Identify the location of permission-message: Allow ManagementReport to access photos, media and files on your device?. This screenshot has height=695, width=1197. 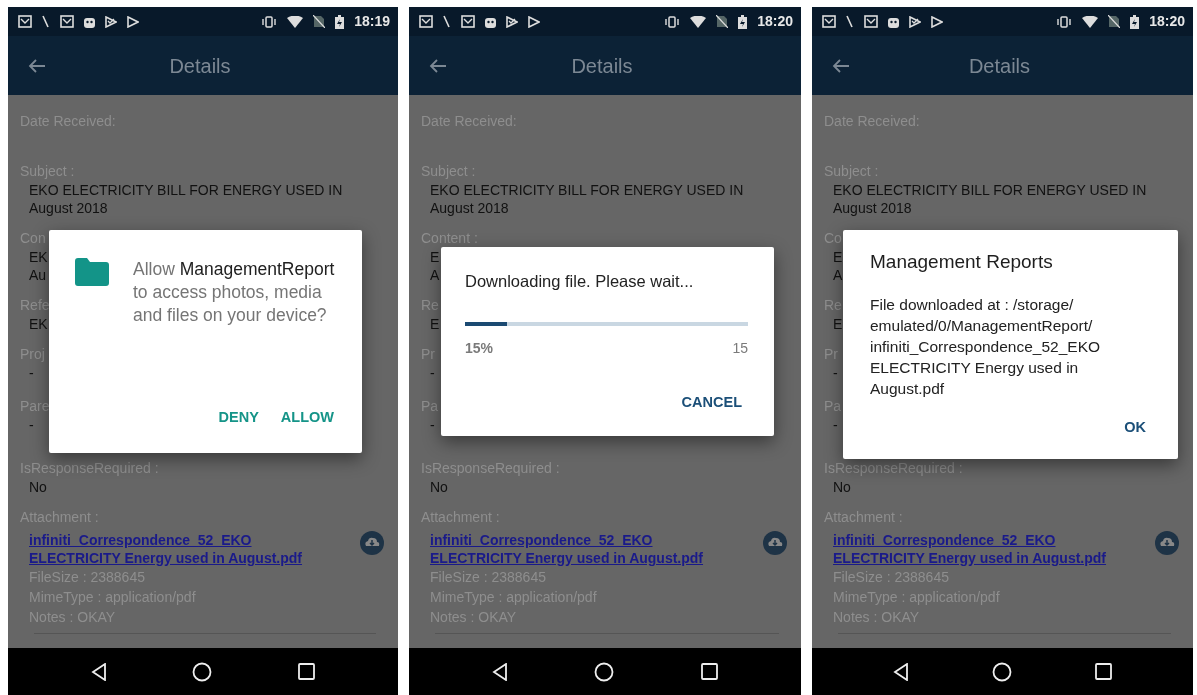
(234, 292).